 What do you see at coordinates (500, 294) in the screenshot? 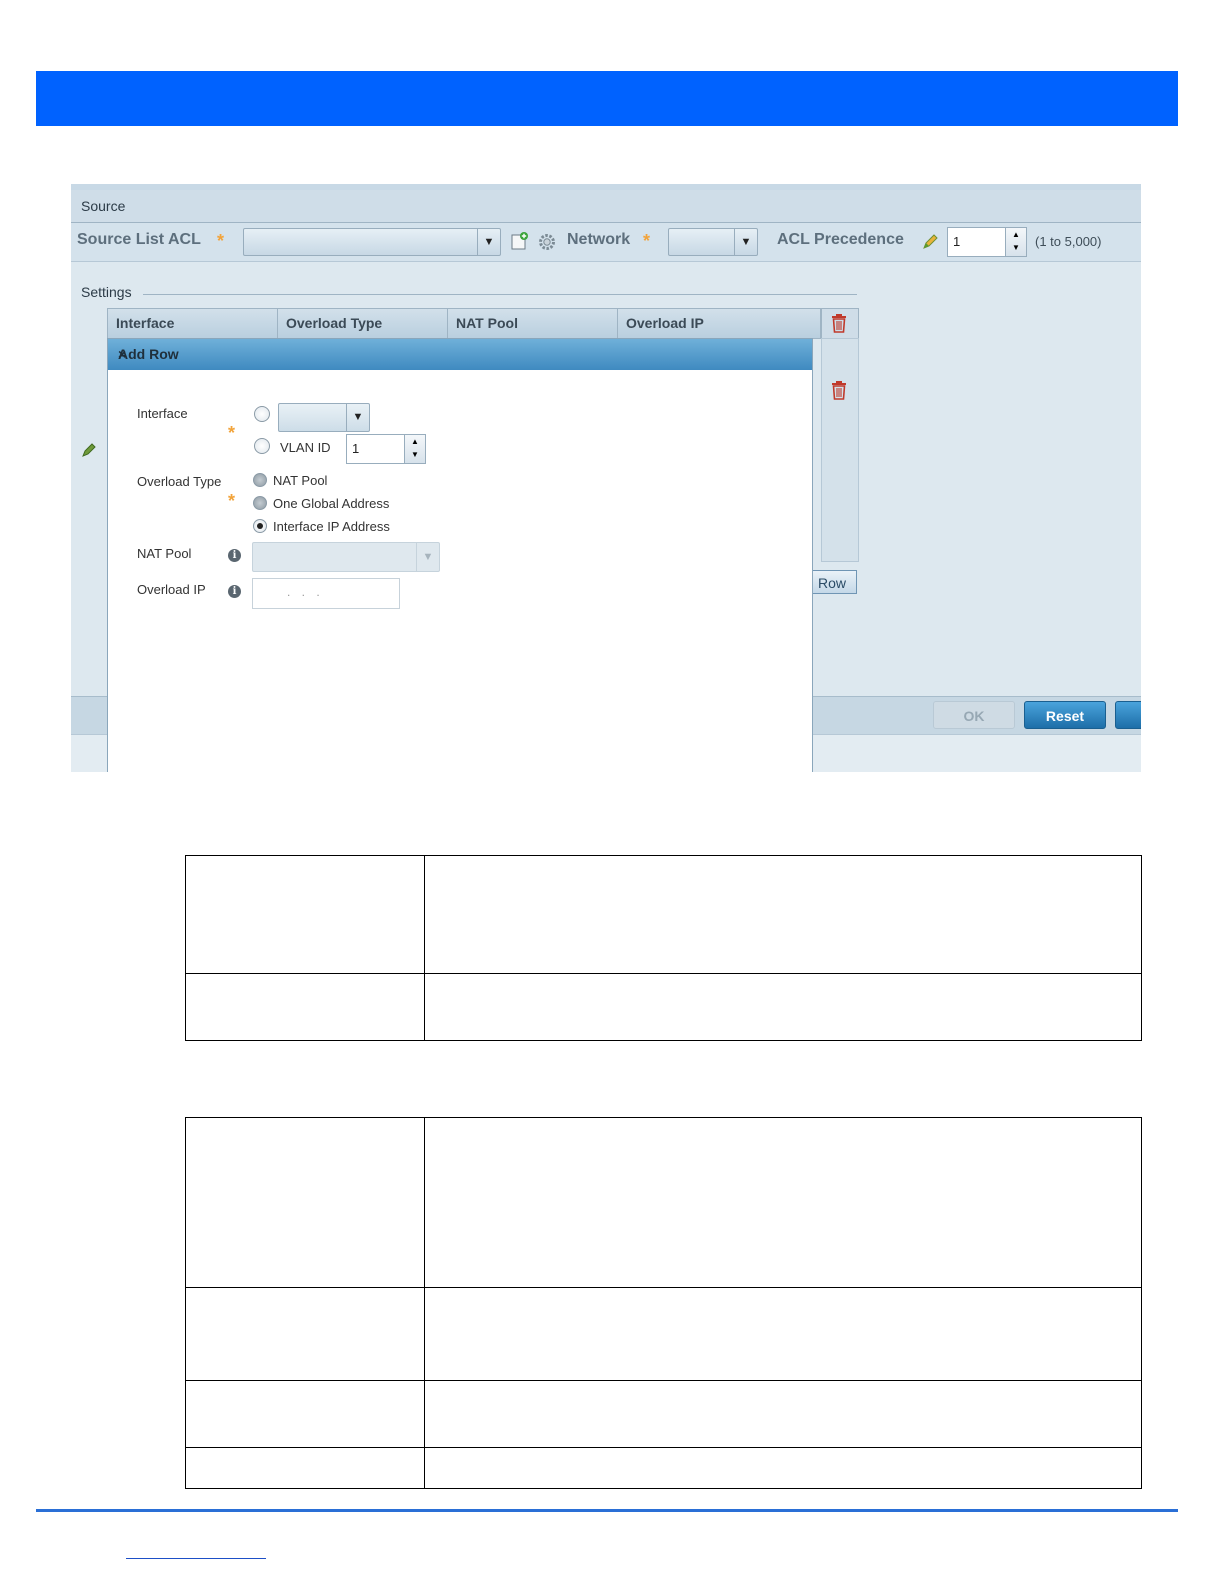
I see `settings-divider` at bounding box center [500, 294].